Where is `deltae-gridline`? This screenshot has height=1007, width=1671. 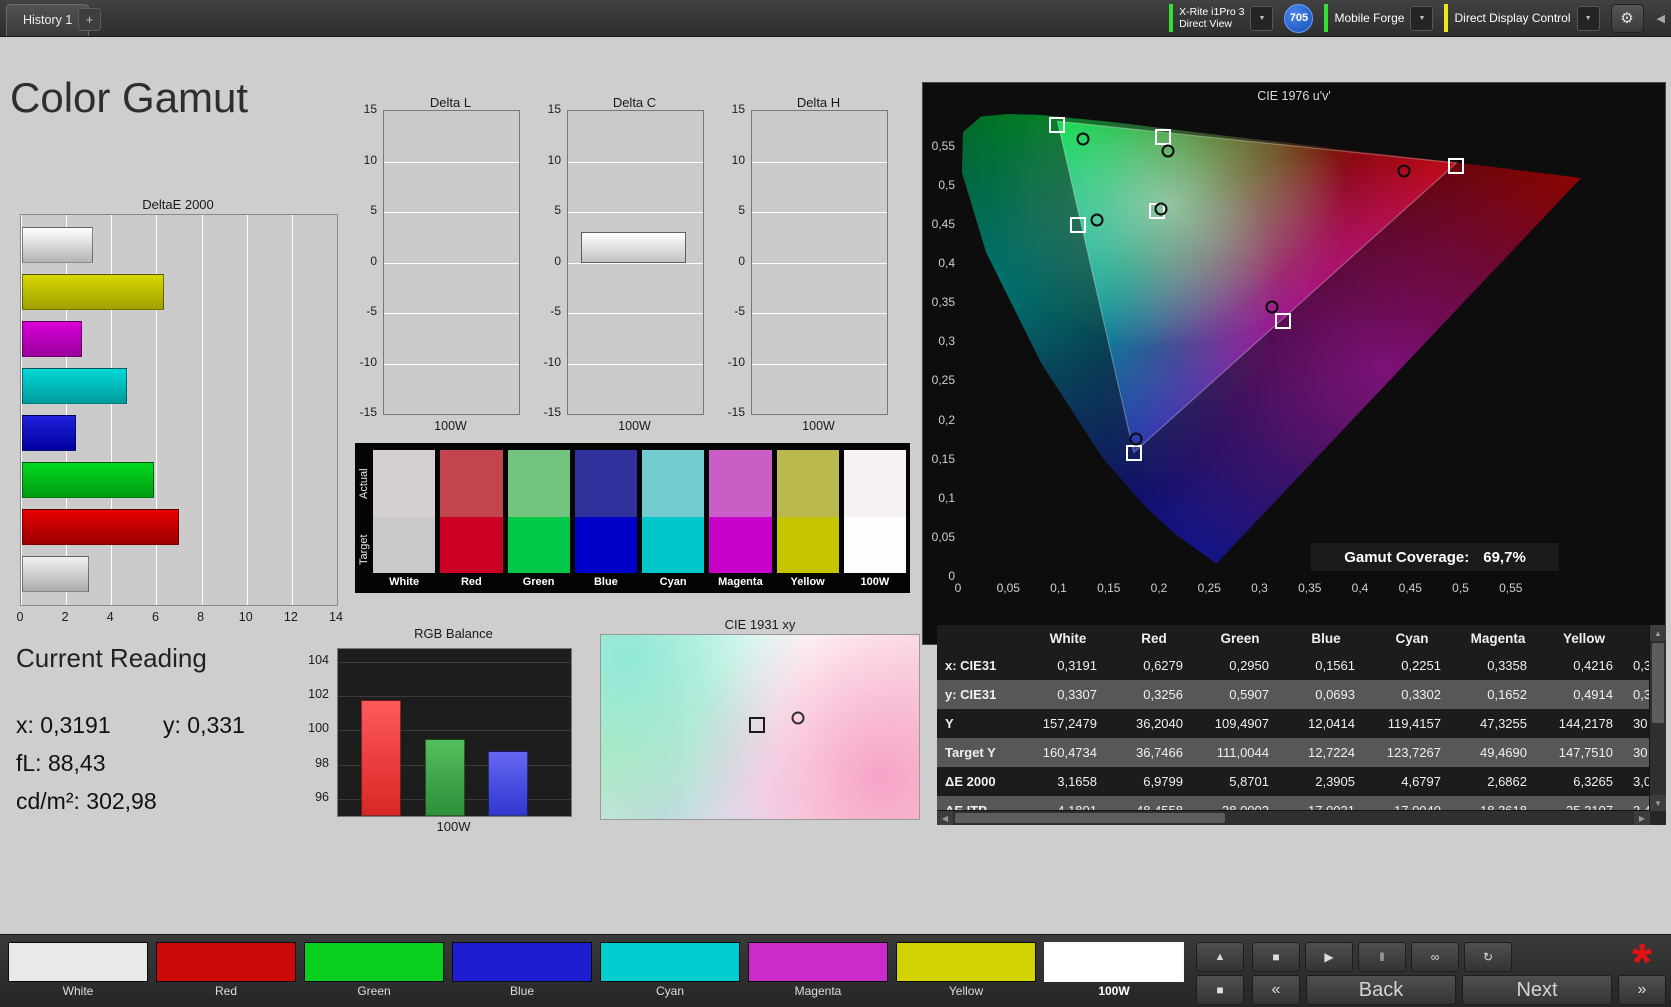
deltae-gridline is located at coordinates (337, 410).